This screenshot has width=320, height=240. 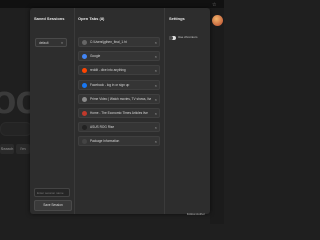 I want to click on open-tabs-title: Open Tabs (8), so click(x=91, y=18).